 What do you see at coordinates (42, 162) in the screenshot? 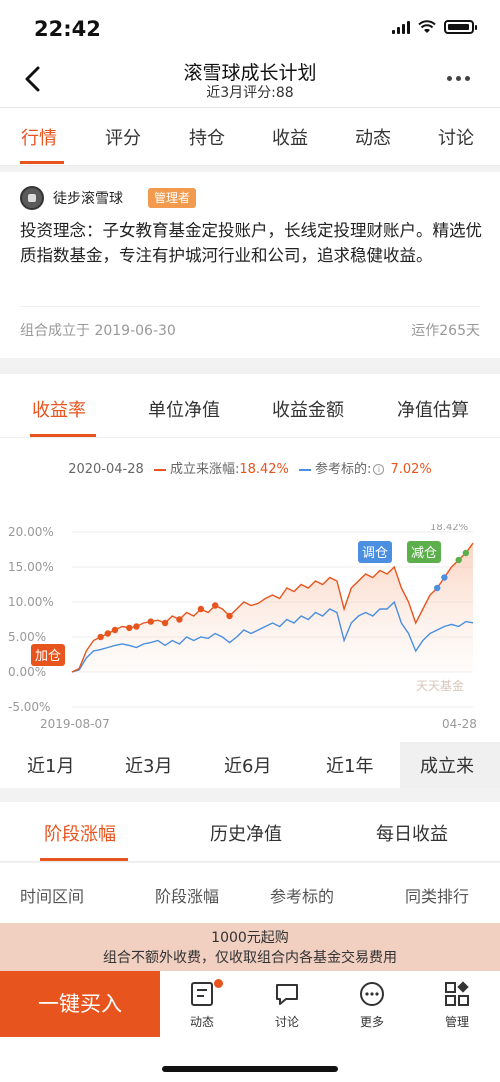
I see `active-tab-indicator` at bounding box center [42, 162].